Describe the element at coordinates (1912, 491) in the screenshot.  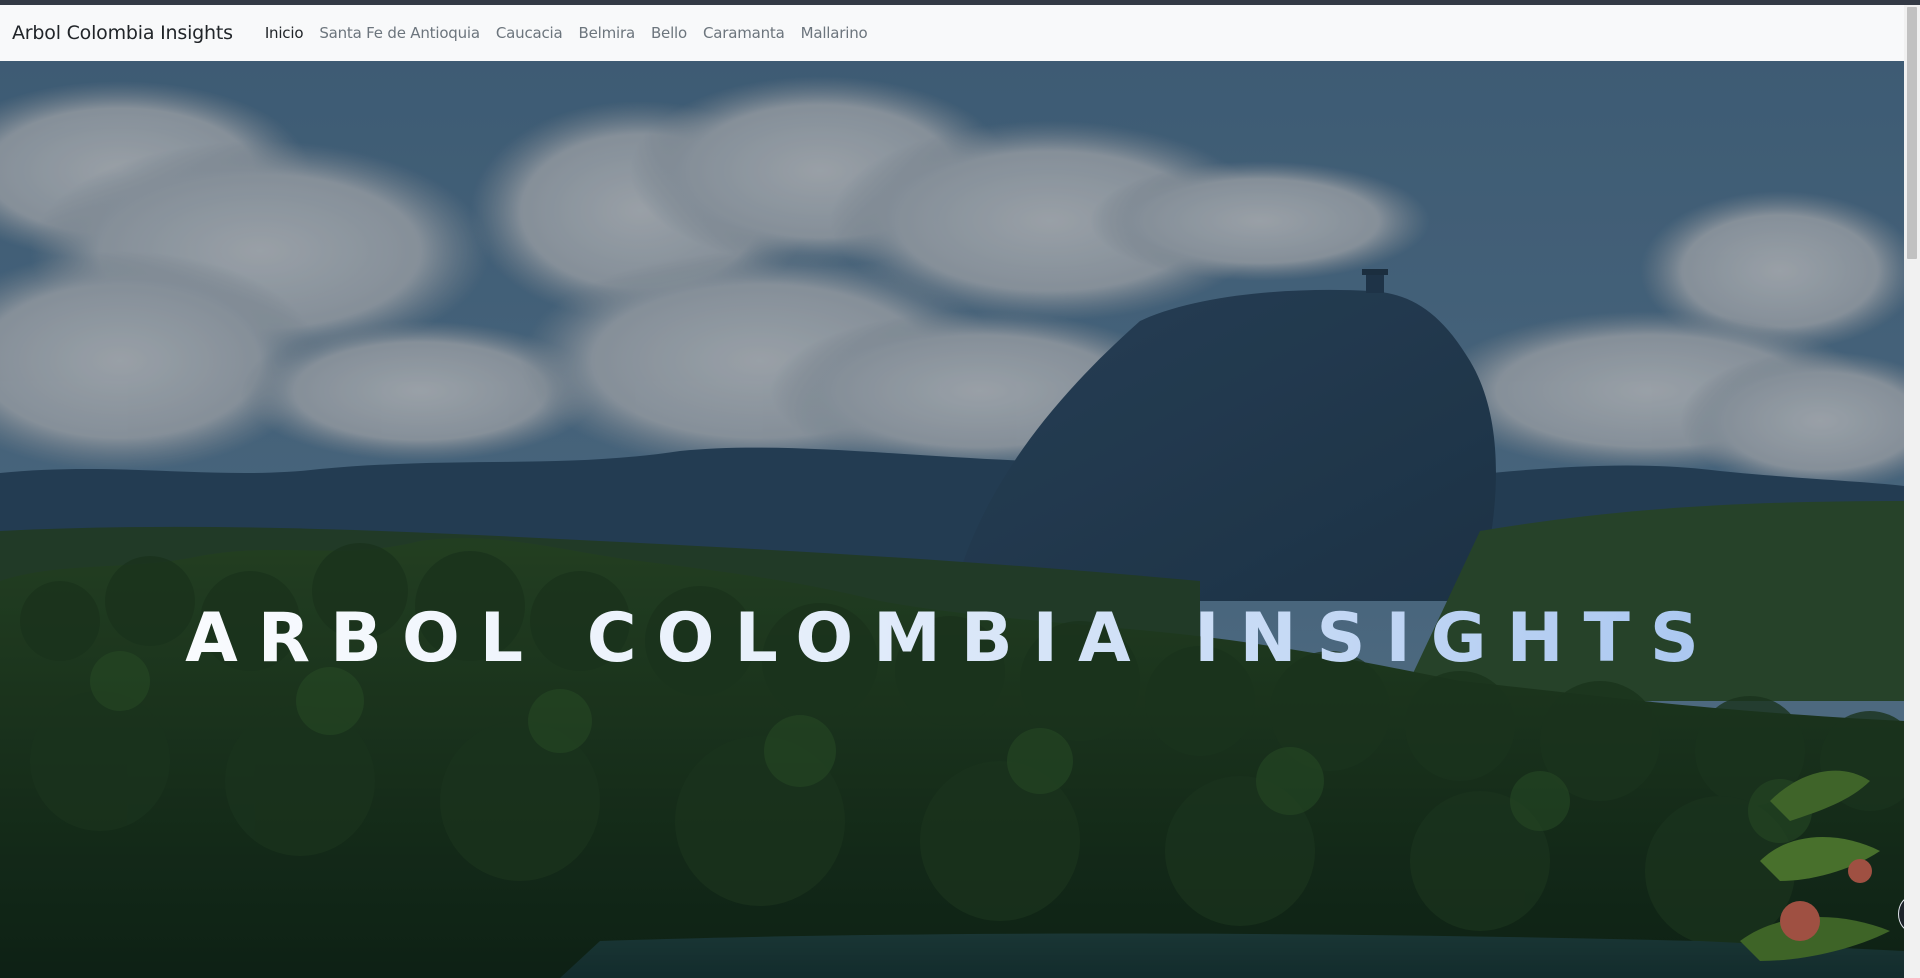
I see `page-scrollbar` at that location.